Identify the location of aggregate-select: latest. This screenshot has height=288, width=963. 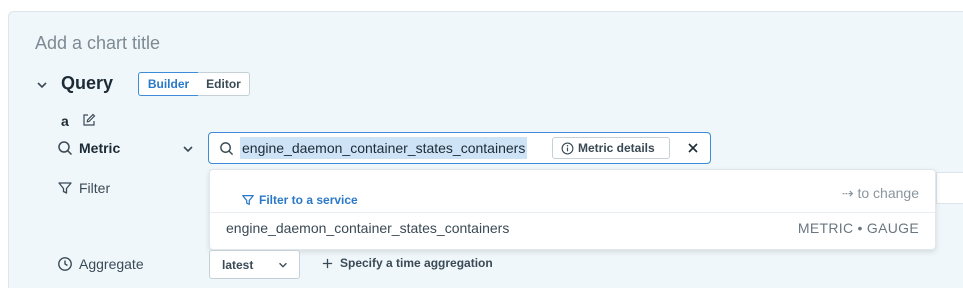
(254, 264).